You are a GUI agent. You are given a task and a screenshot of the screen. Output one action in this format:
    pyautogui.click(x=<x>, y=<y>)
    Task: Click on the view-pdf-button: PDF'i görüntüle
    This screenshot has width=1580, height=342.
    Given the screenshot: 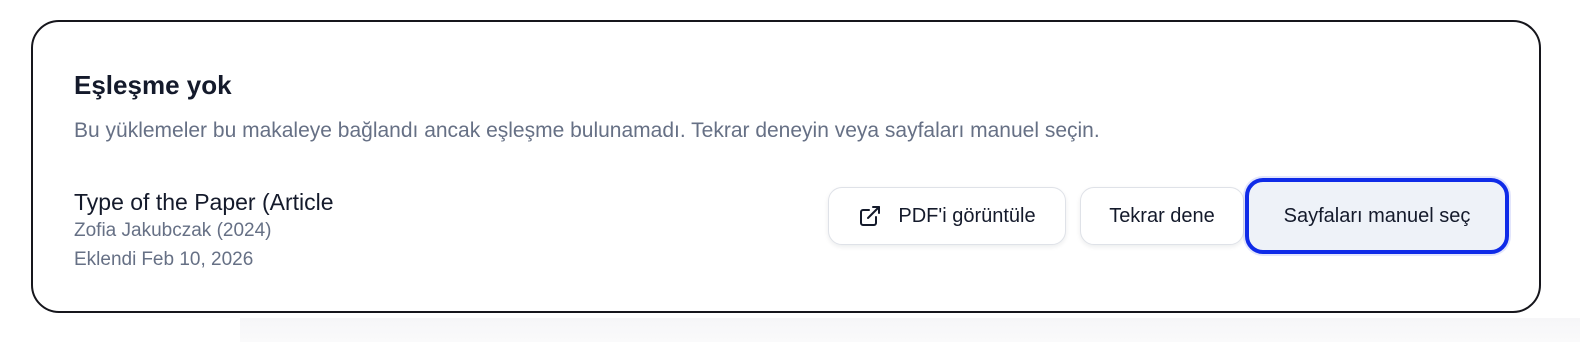 What is the action you would take?
    pyautogui.click(x=947, y=216)
    